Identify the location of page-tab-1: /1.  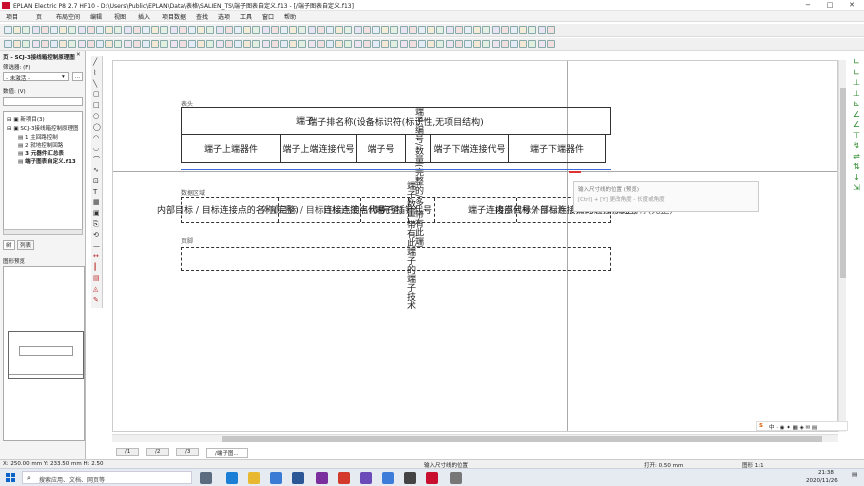
(128, 452).